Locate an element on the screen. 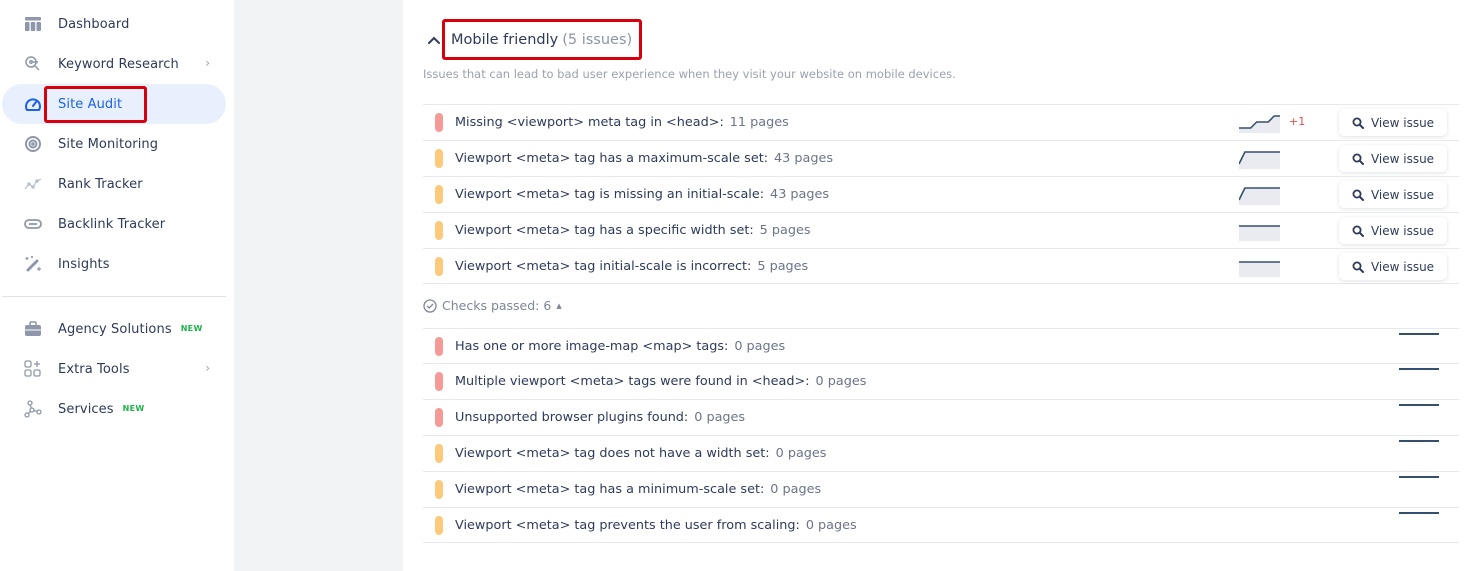 The height and width of the screenshot is (571, 1476). keyword-research-icon is located at coordinates (33, 64).